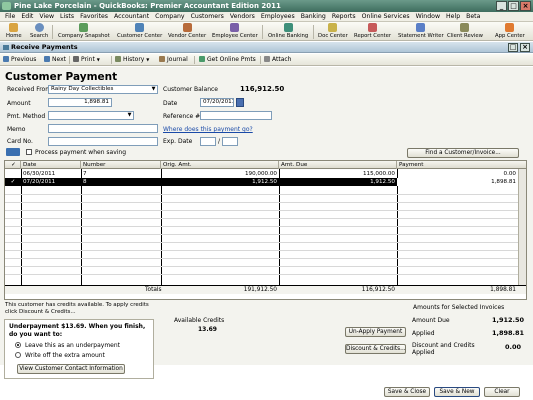 Image resolution: width=533 pixels, height=400 pixels. I want to click on unapply-payment-button: Un-Apply Payment, so click(375, 332).